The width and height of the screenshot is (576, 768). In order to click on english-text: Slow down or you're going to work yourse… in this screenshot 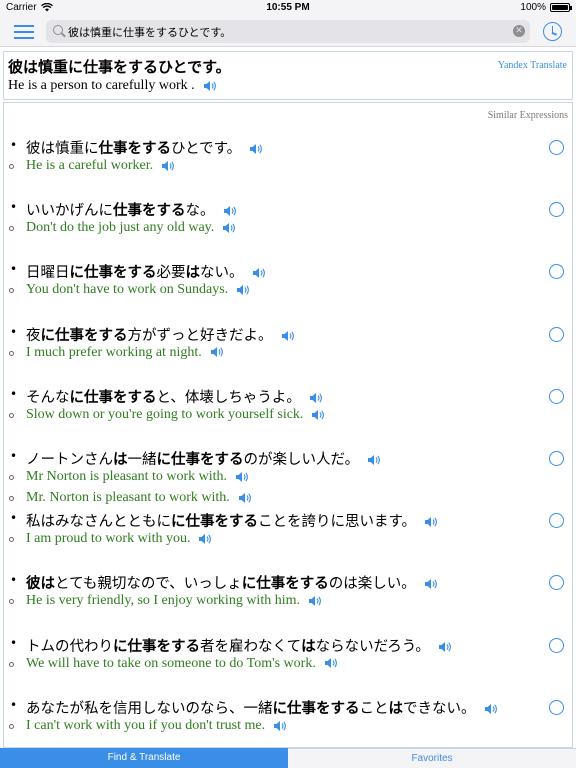, I will do `click(165, 414)`.